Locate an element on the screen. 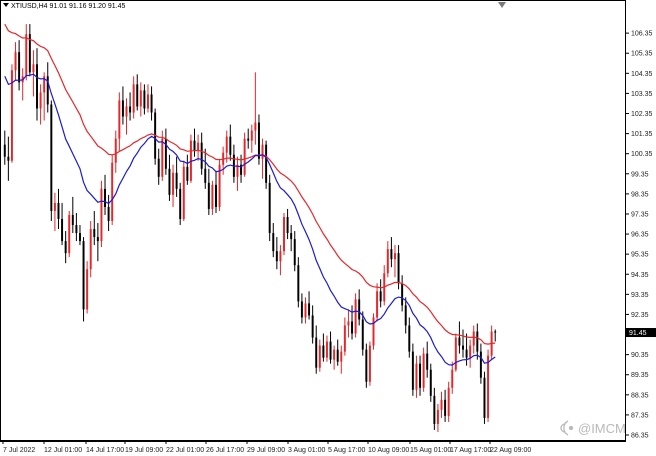 Image resolution: width=656 pixels, height=456 pixels. time-axis-label: 5 Aug 17:00 is located at coordinates (346, 450).